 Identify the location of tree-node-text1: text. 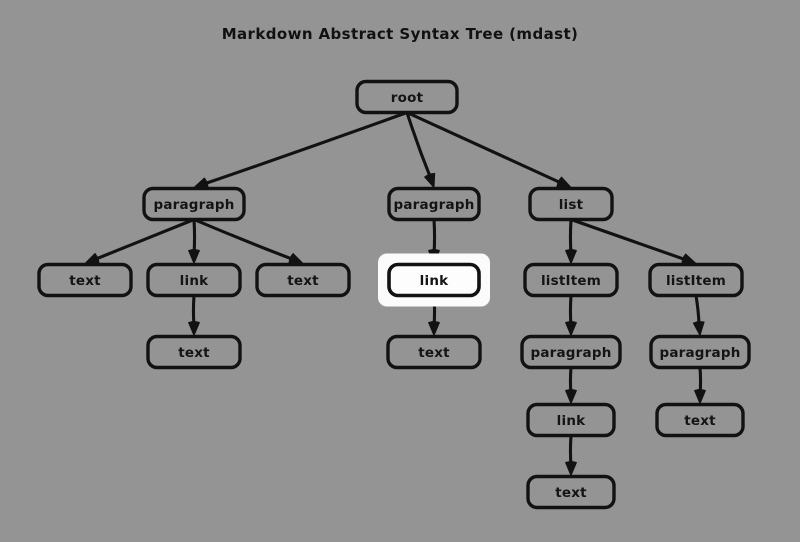
(85, 280).